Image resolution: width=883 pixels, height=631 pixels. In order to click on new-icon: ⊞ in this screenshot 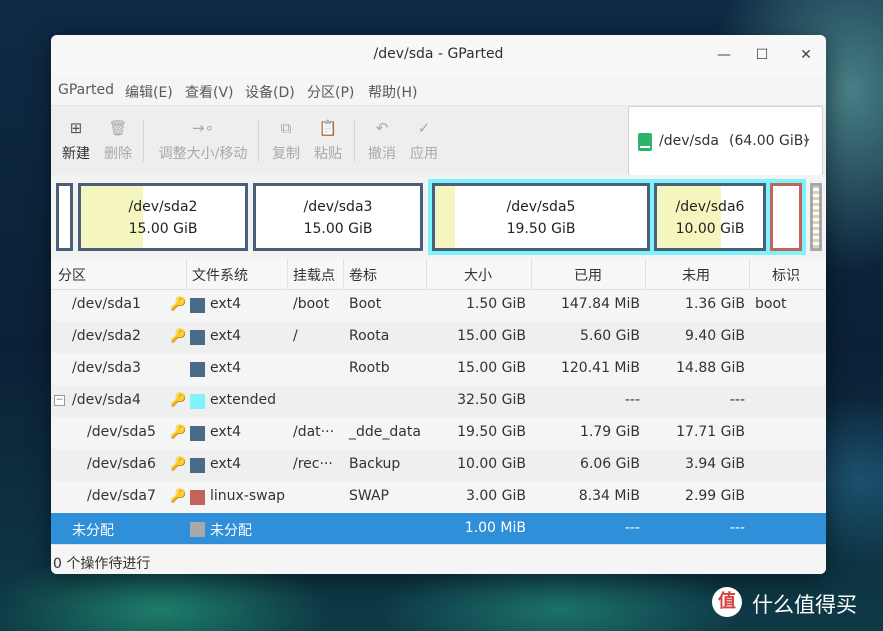, I will do `click(76, 128)`.